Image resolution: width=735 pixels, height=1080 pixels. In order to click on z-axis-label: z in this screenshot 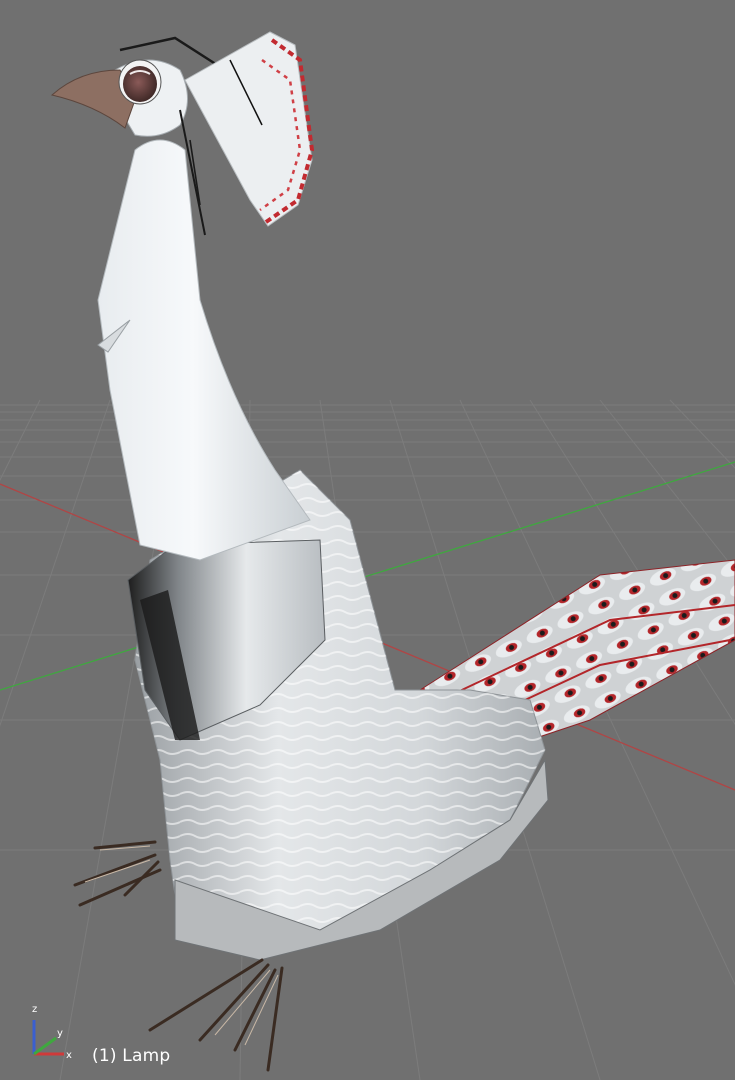, I will do `click(34, 1009)`.